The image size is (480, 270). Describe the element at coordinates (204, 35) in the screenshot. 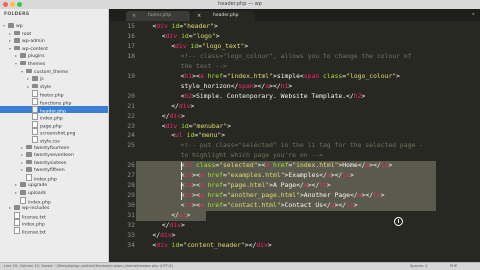

I see `code-token: "logo"` at that location.